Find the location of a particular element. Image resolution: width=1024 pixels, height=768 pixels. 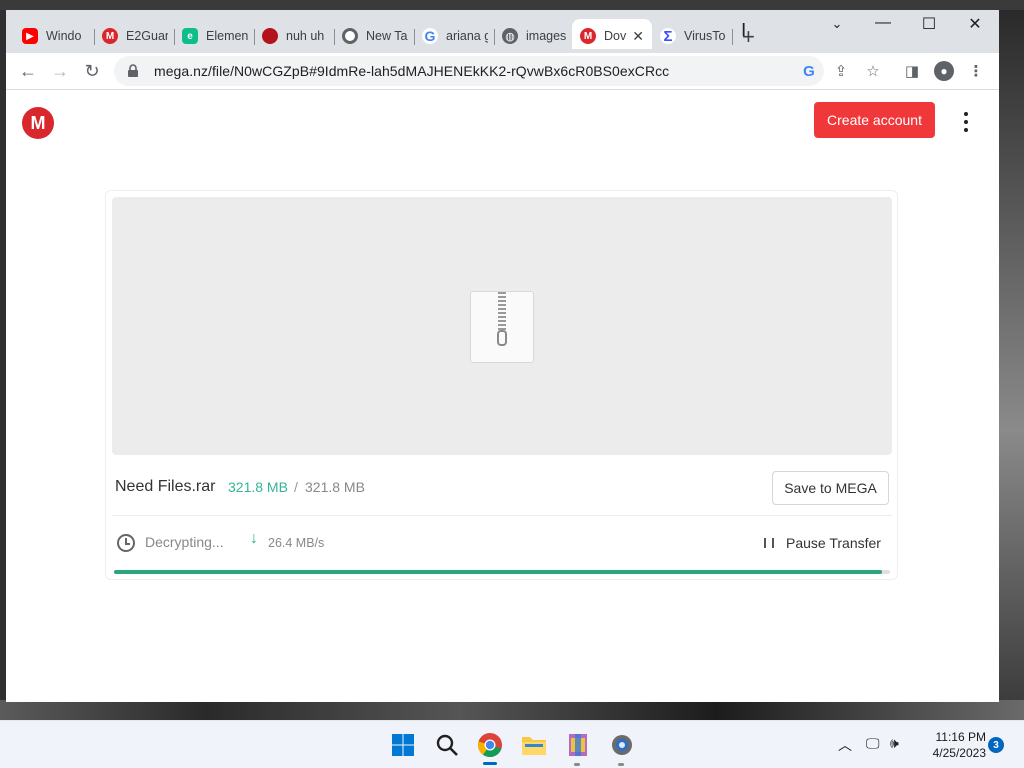

clock-icon is located at coordinates (126, 543).